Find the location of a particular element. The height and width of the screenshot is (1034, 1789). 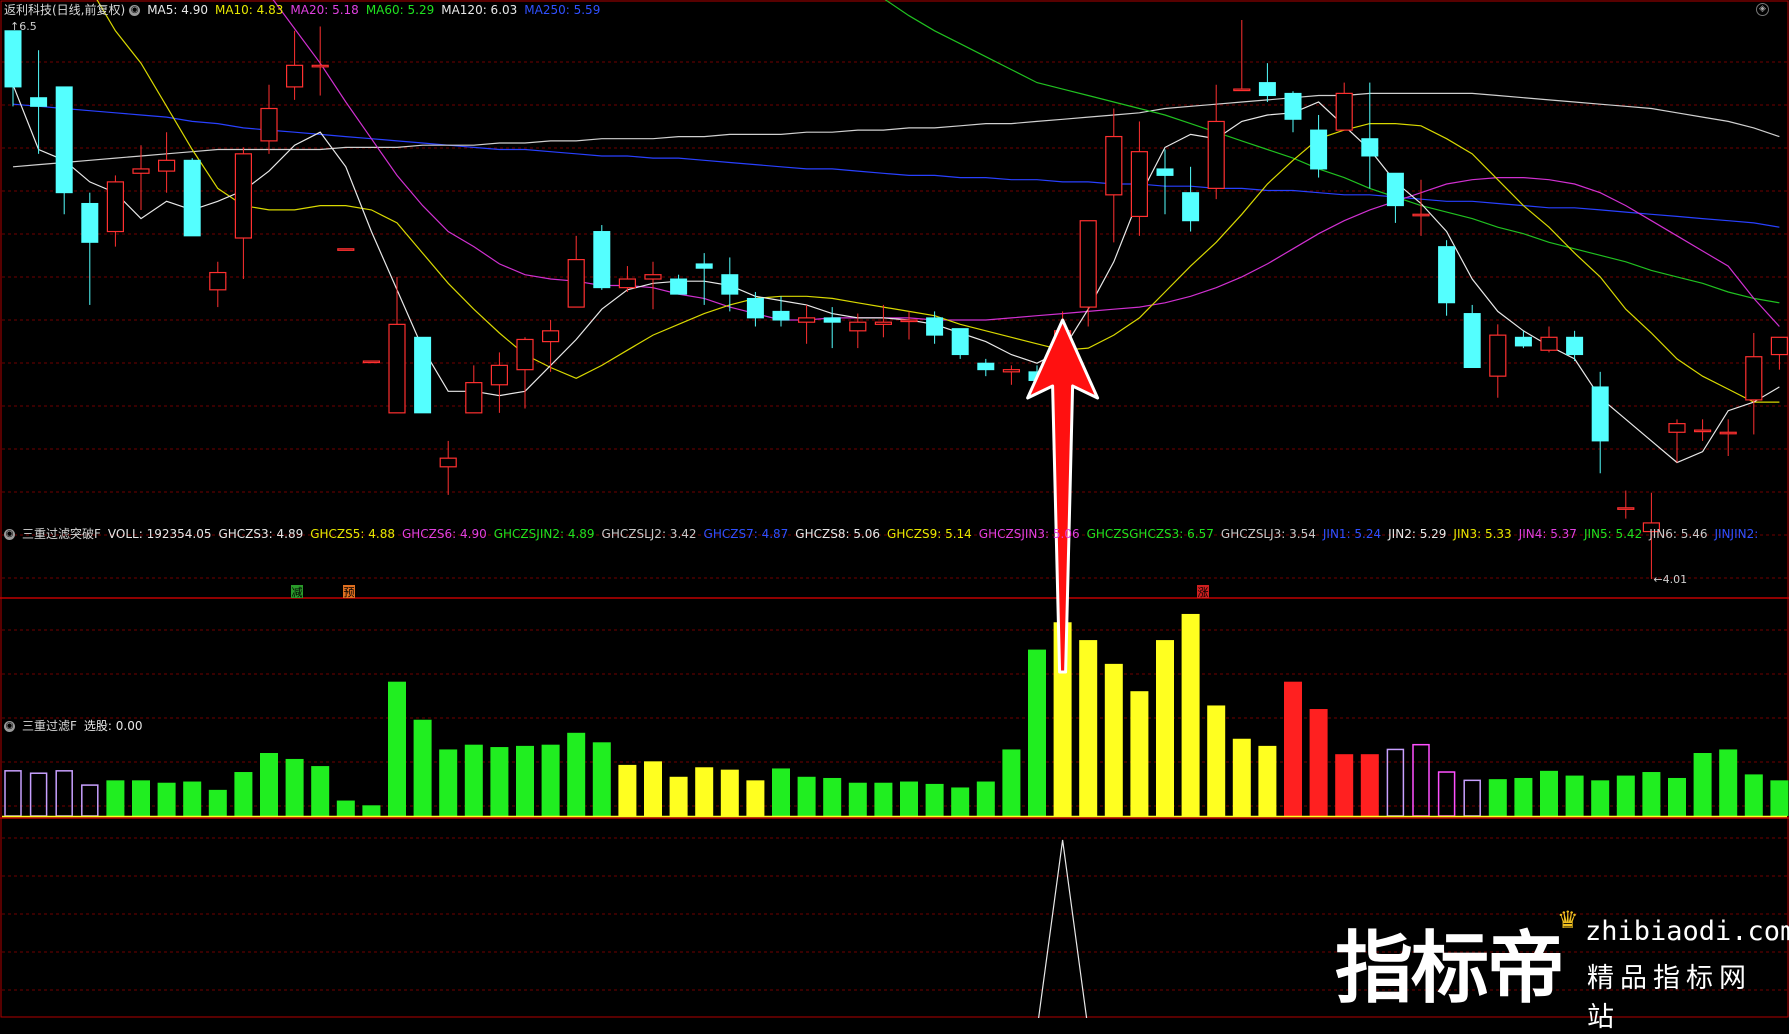

mark-yu-text: 预 is located at coordinates (349, 592).